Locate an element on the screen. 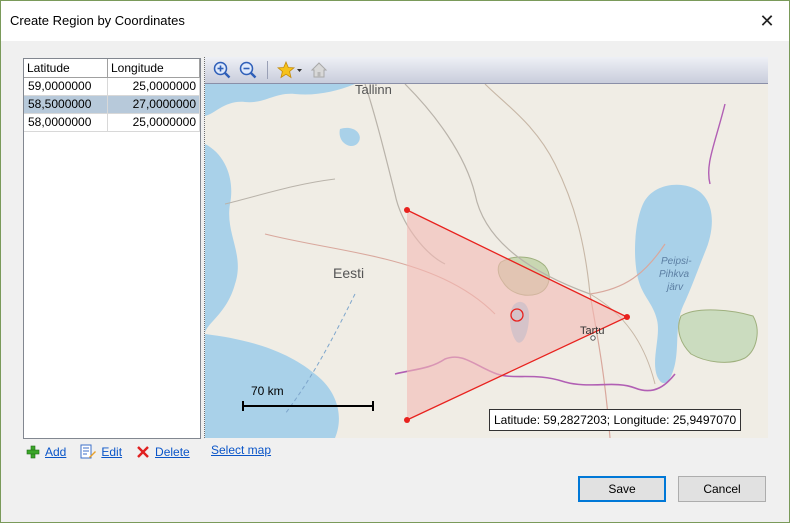 The width and height of the screenshot is (790, 523). table-row: 59,0000000 25,0000000 is located at coordinates (112, 87).